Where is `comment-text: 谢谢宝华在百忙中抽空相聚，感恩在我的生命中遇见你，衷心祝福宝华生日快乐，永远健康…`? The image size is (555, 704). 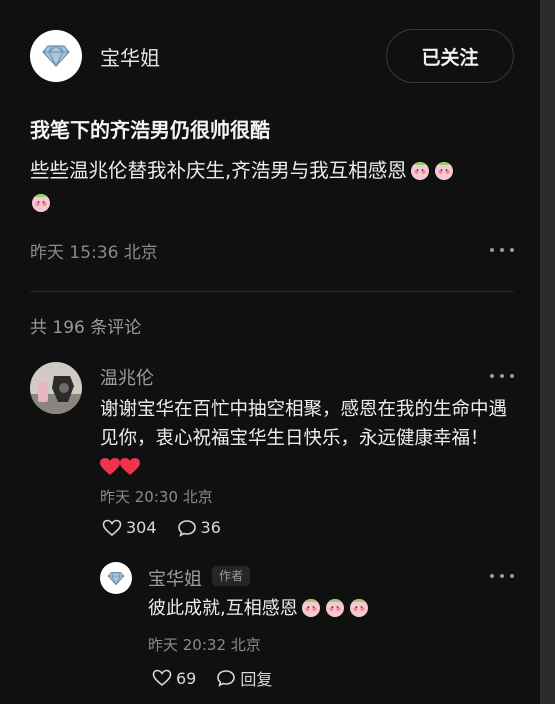
comment-text: 谢谢宝华在百忙中抽空相聚，感恩在我的生命中遇见你，衷心祝福宝华生日快乐，永远健康… is located at coordinates (305, 438).